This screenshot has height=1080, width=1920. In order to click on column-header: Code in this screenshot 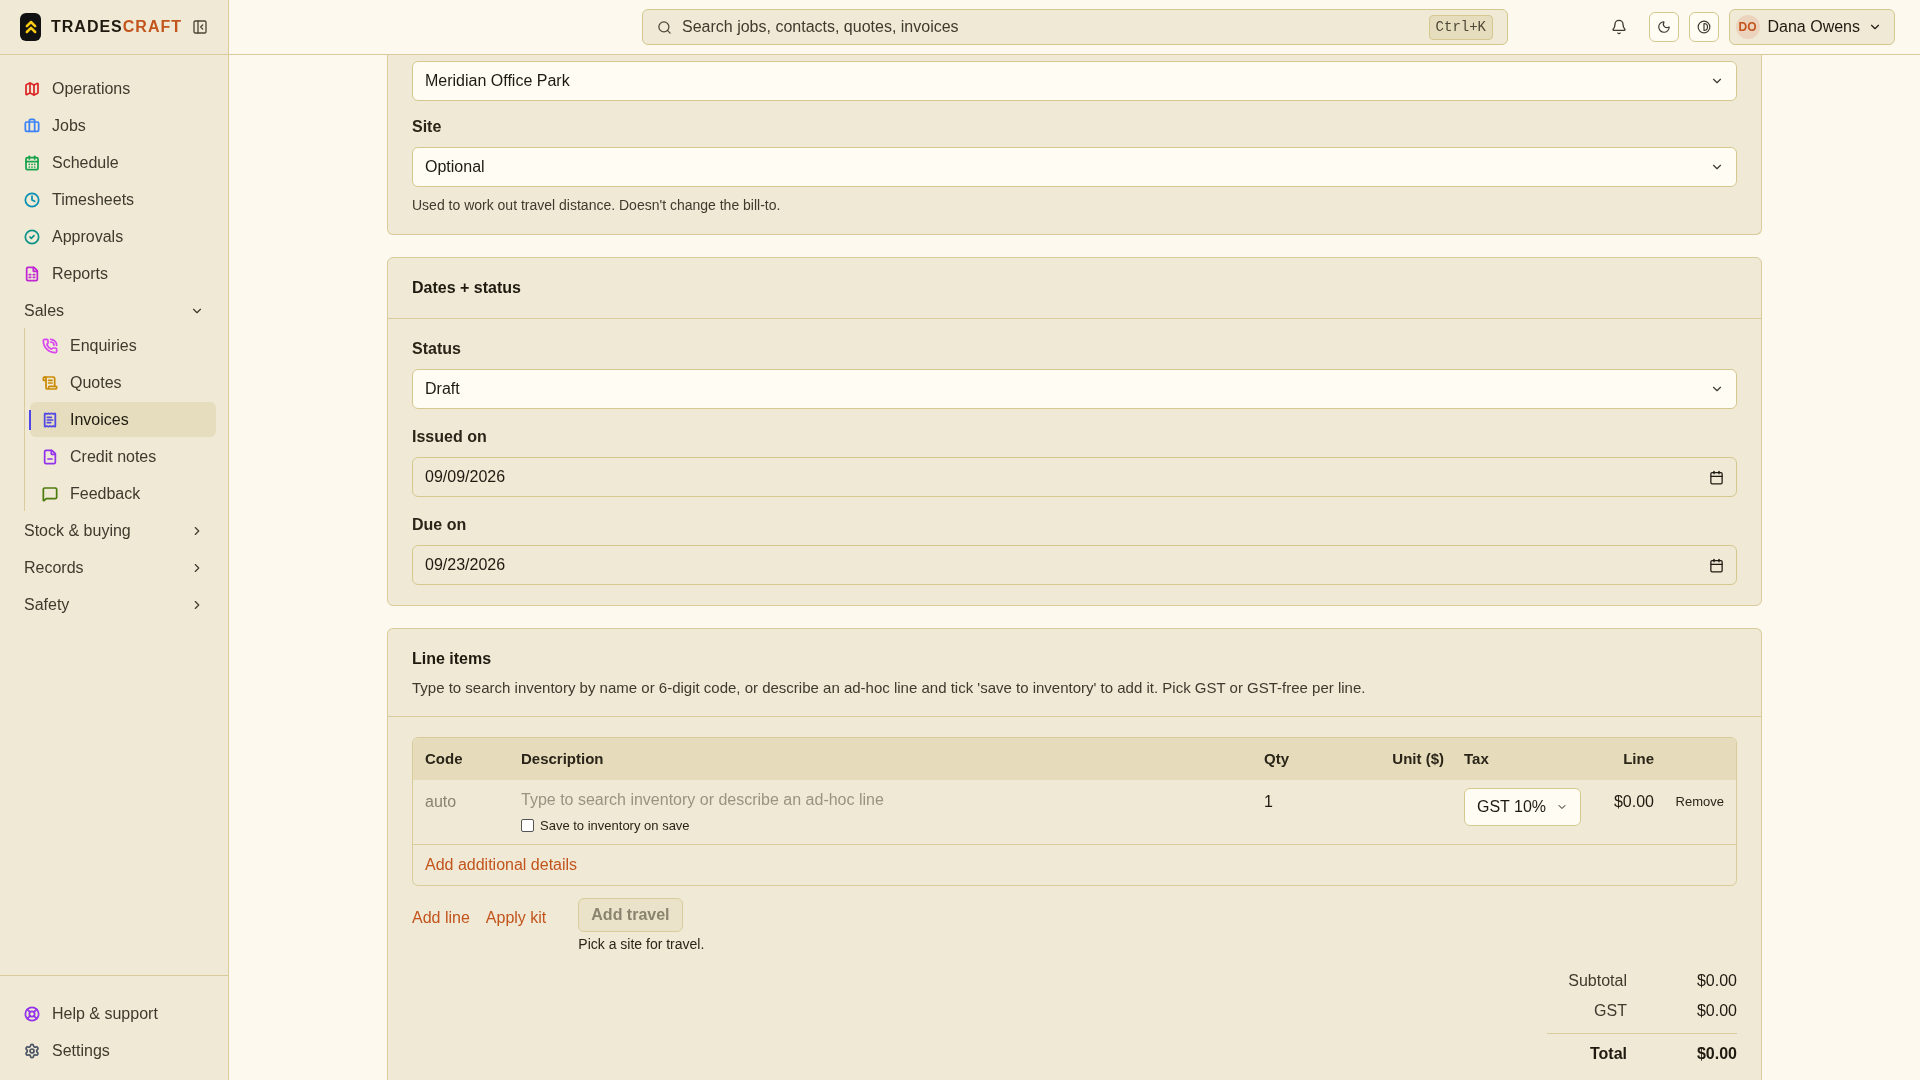, I will do `click(444, 758)`.